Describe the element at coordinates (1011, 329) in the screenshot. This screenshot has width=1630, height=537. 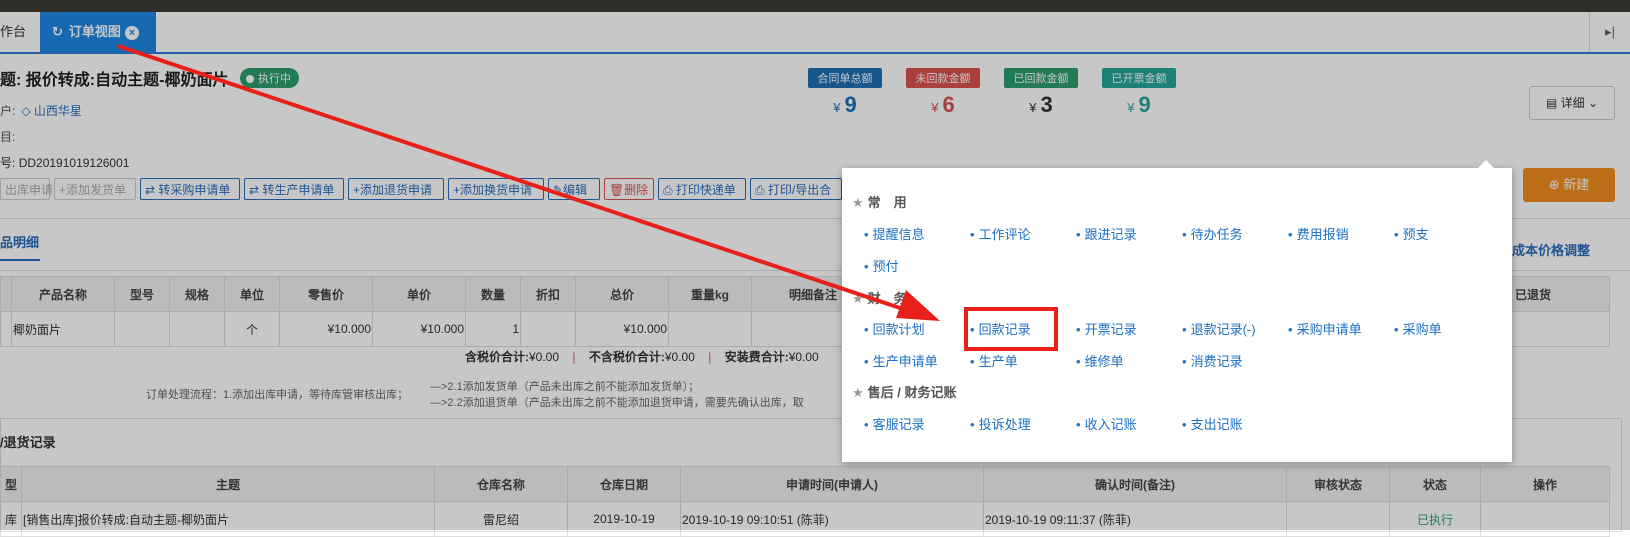
I see `highlight-box` at that location.